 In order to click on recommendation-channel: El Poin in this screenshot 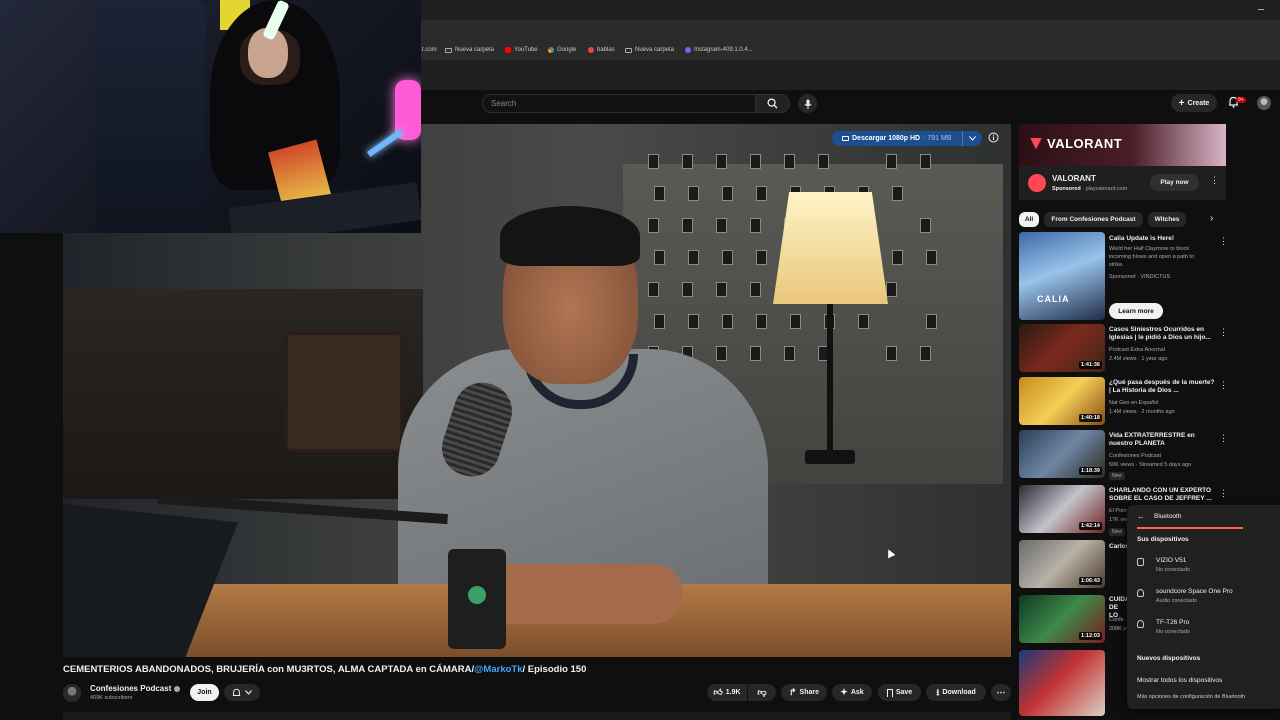, I will do `click(1117, 511)`.